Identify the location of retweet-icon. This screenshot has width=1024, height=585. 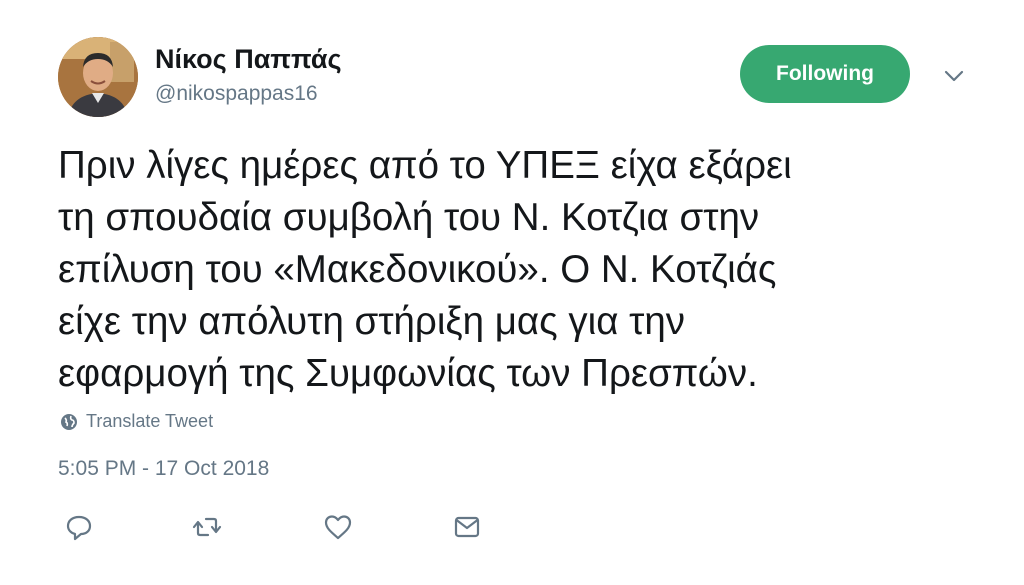
(207, 527).